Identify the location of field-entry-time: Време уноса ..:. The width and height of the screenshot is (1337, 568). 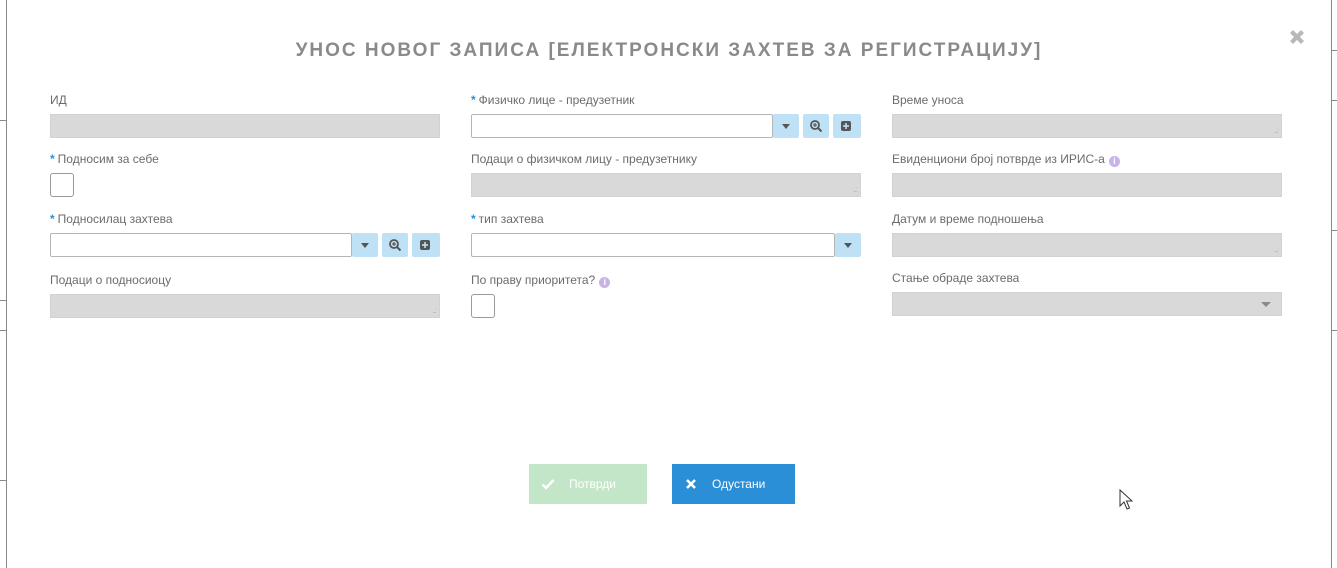
(1087, 115).